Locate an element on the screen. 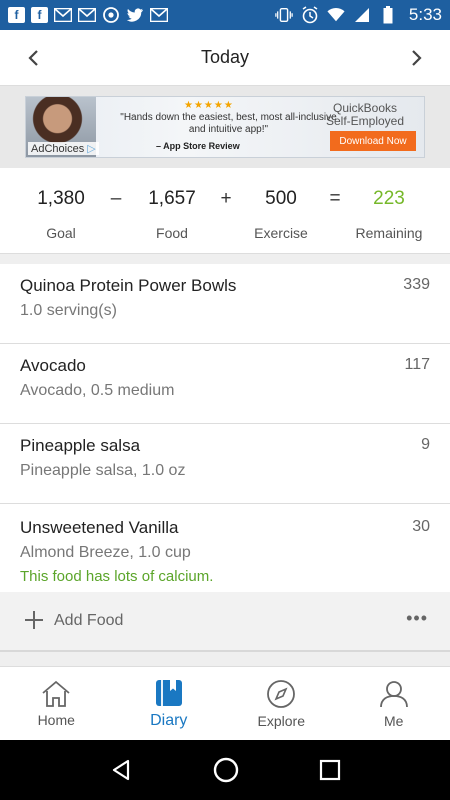 The width and height of the screenshot is (450, 800). food-description: Almond Breeze, 1.0 cup is located at coordinates (105, 552).